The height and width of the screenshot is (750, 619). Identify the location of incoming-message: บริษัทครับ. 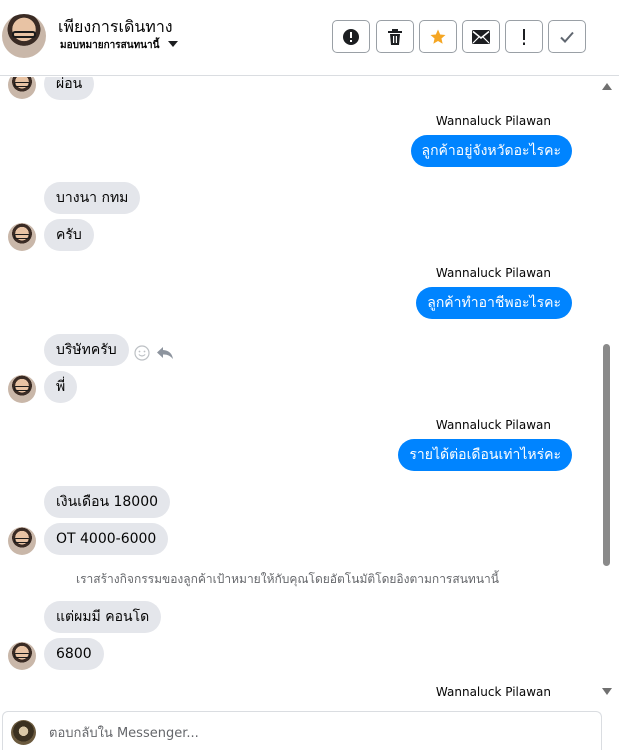
(86, 350).